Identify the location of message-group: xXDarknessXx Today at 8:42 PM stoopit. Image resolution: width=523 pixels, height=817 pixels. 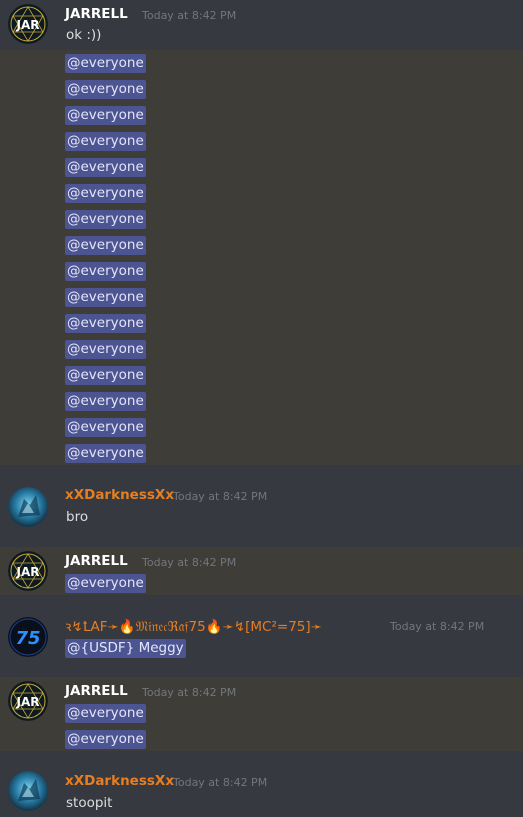
(261, 784).